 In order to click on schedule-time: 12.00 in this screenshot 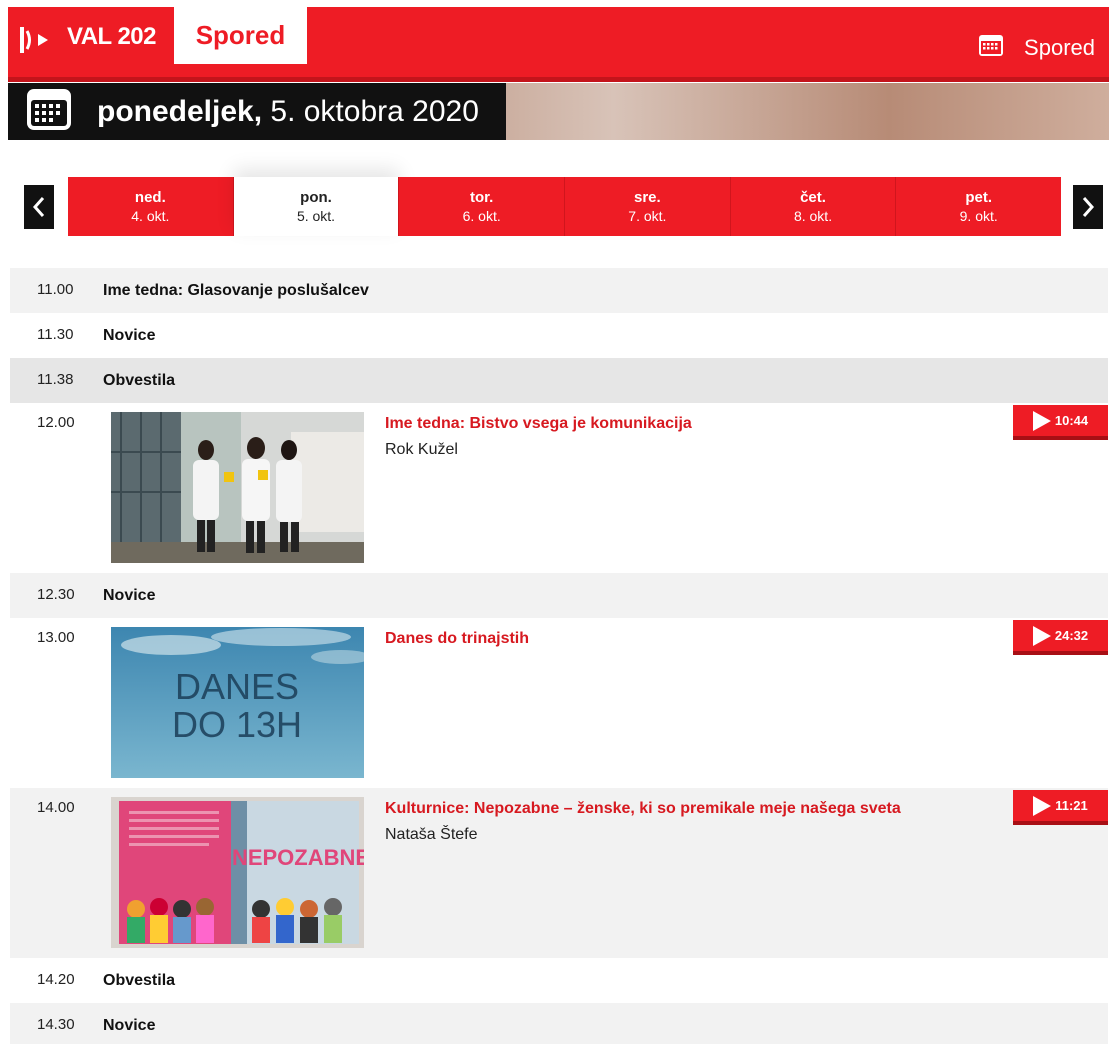, I will do `click(56, 422)`.